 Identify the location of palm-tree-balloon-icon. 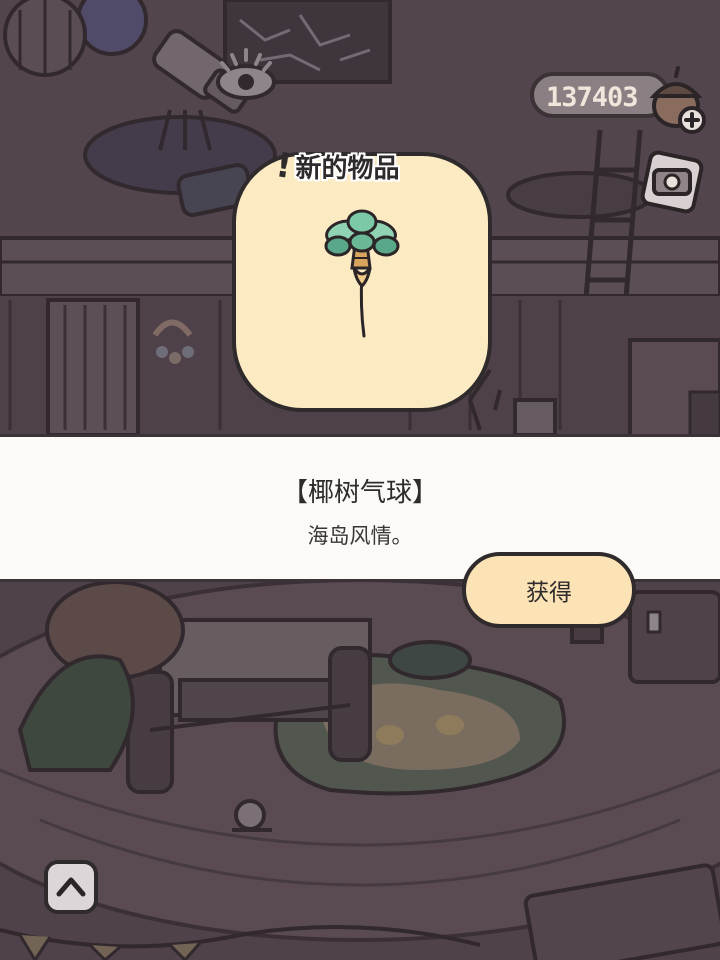
(362, 273).